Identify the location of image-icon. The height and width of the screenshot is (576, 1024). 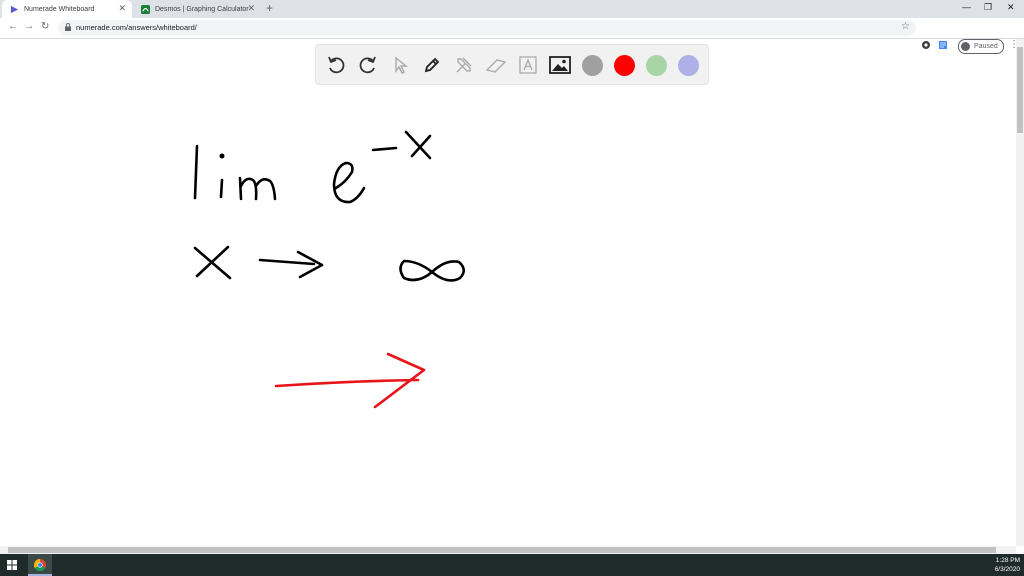
(560, 65).